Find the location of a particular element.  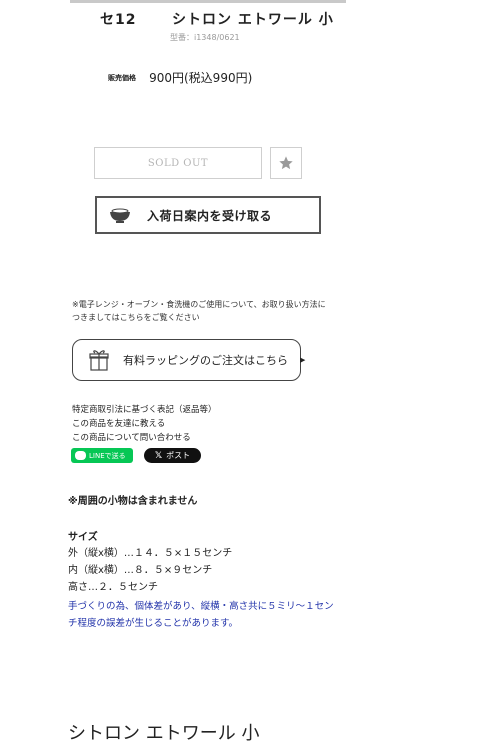

x-post-label: ポスト is located at coordinates (178, 455).